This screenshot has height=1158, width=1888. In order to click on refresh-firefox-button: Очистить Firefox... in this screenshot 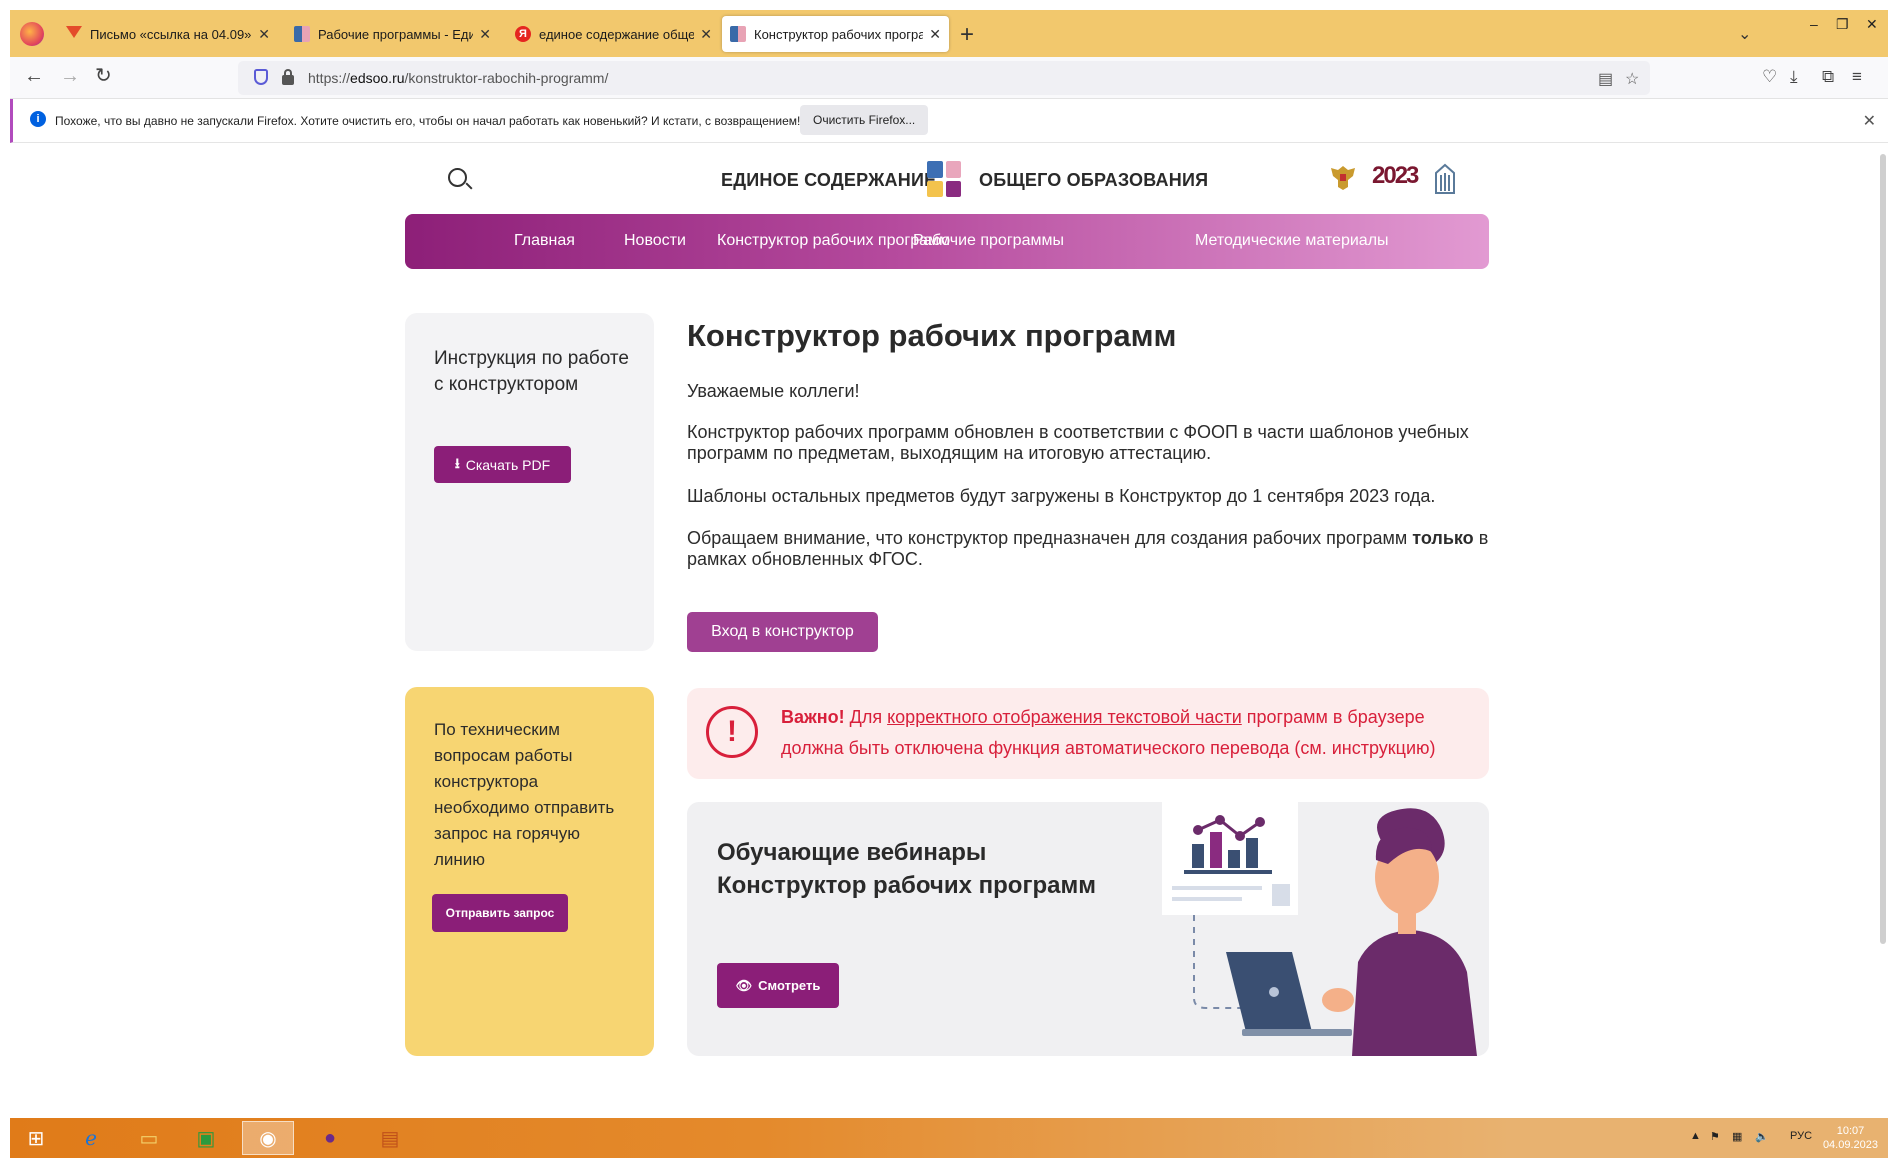, I will do `click(864, 120)`.